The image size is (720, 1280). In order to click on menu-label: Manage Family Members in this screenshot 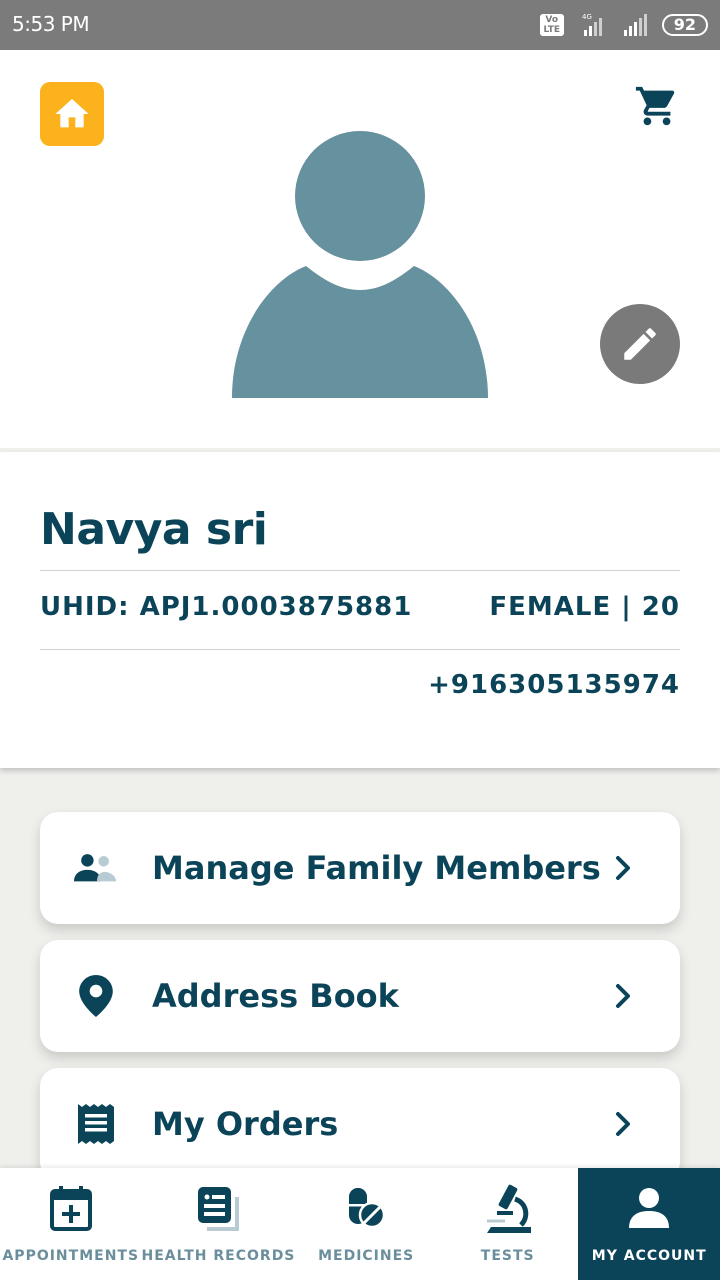, I will do `click(376, 868)`.